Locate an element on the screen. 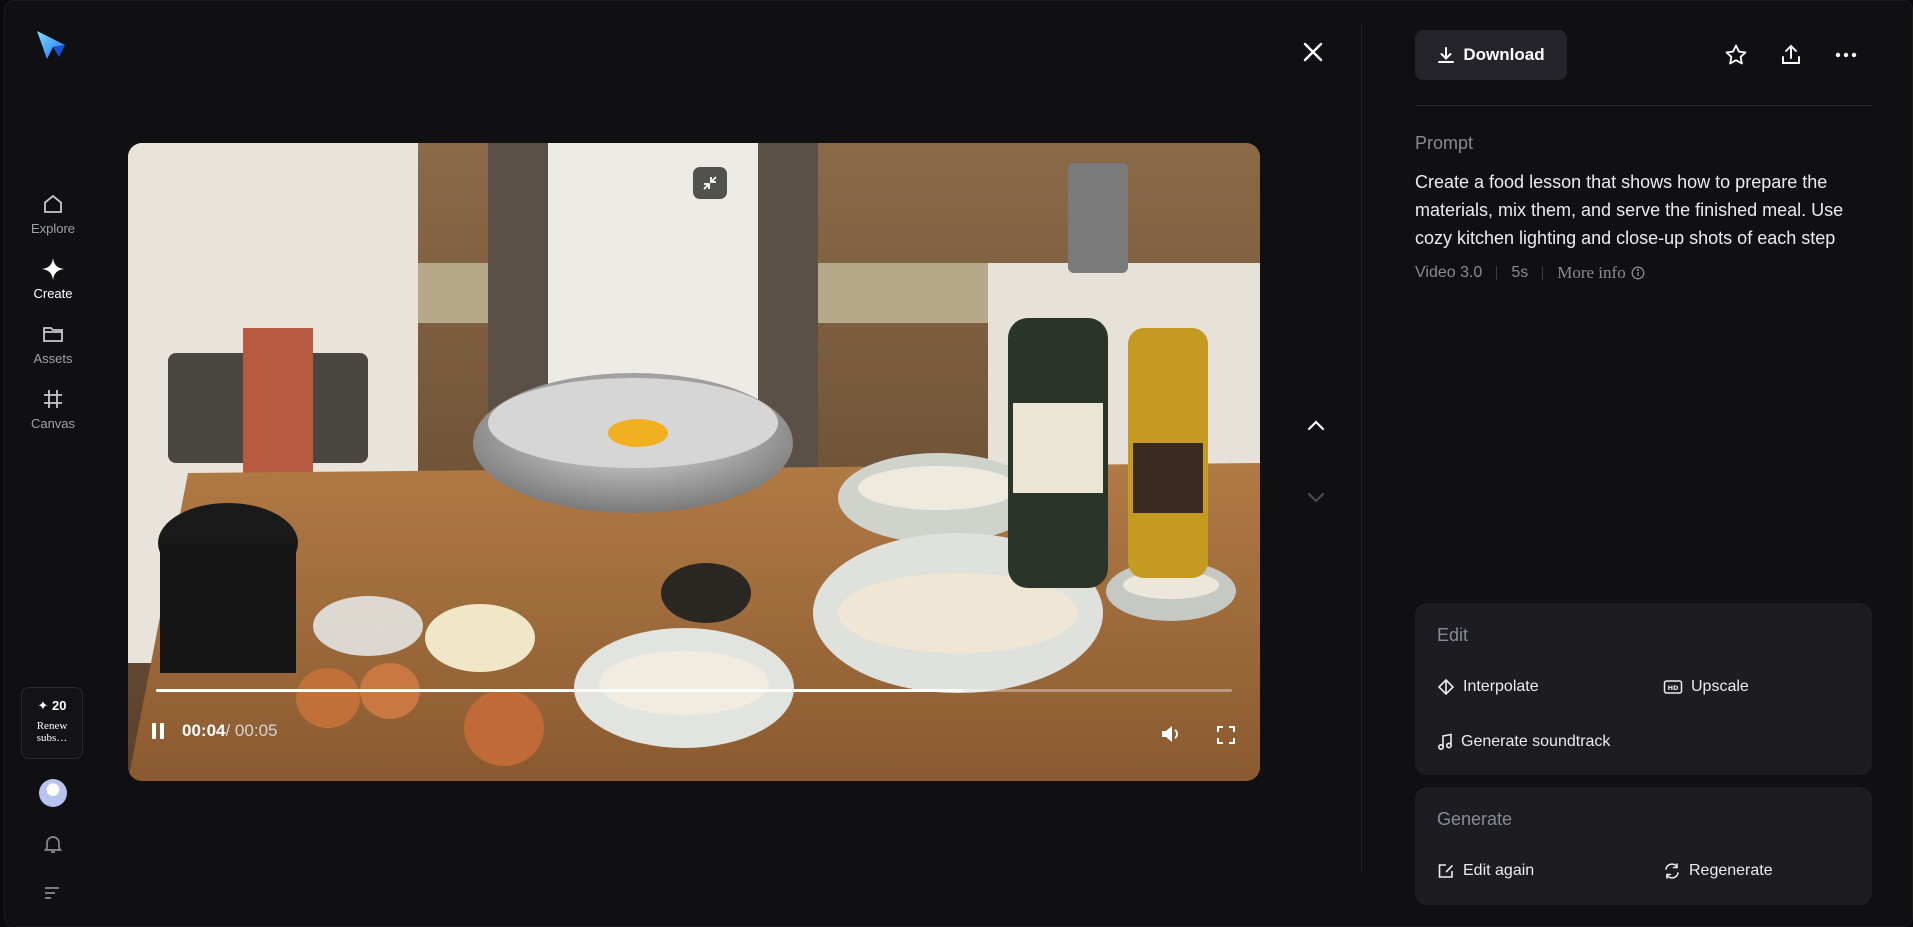  sidebar-item-label: Explore is located at coordinates (53, 228).